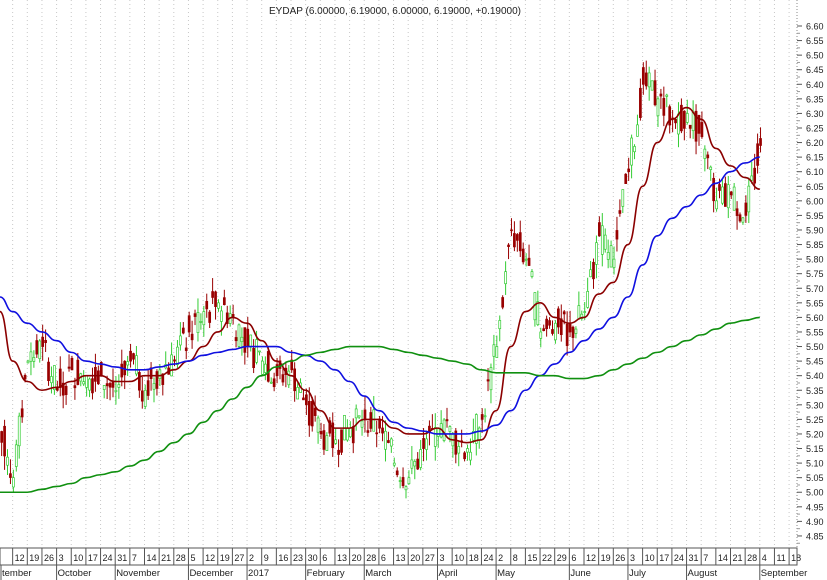  I want to click on week-label: 6, so click(573, 558).